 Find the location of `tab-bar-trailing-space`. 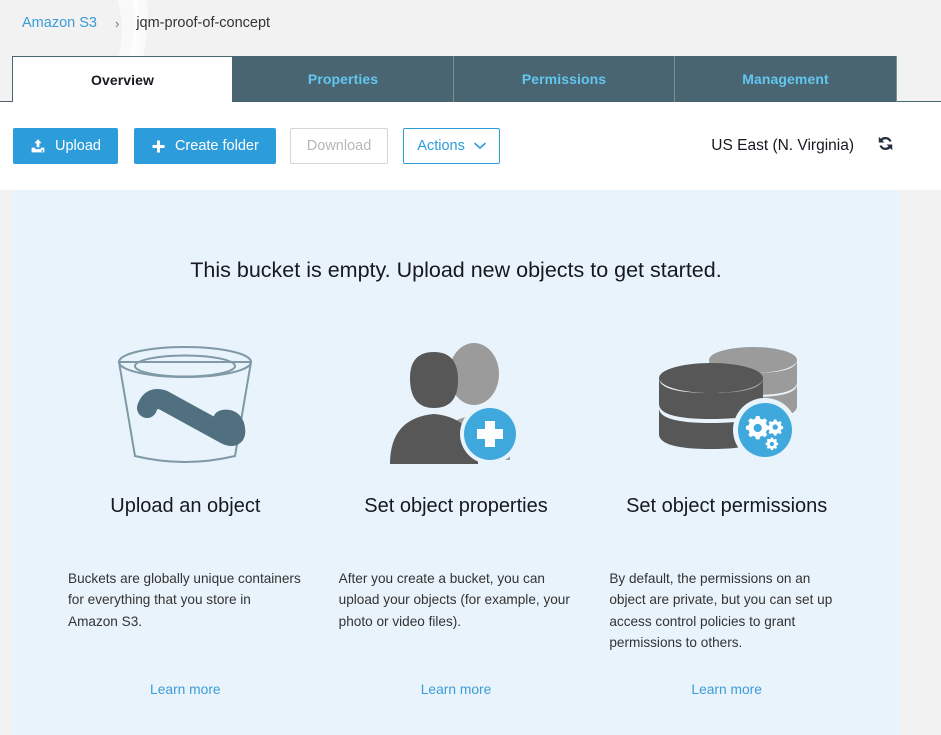

tab-bar-trailing-space is located at coordinates (919, 79).